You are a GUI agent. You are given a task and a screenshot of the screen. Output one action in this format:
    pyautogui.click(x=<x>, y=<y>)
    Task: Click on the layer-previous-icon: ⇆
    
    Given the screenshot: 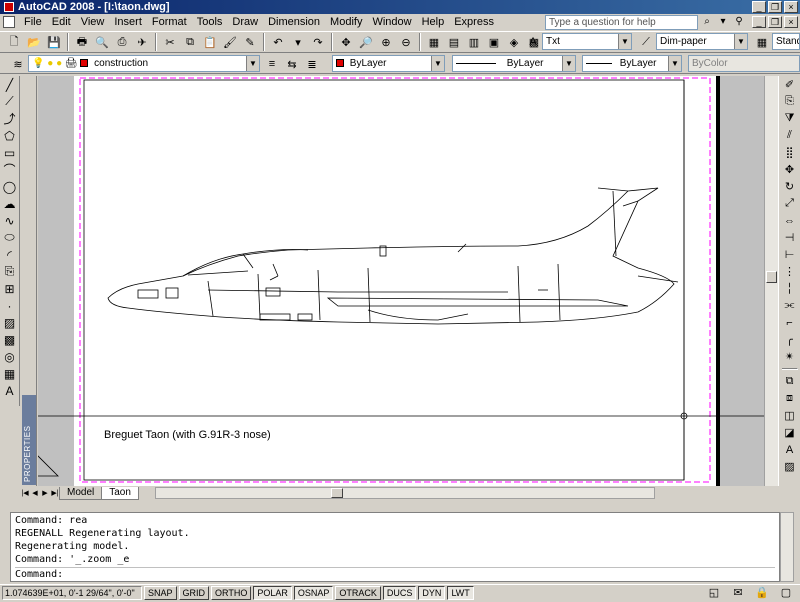 What is the action you would take?
    pyautogui.click(x=292, y=64)
    